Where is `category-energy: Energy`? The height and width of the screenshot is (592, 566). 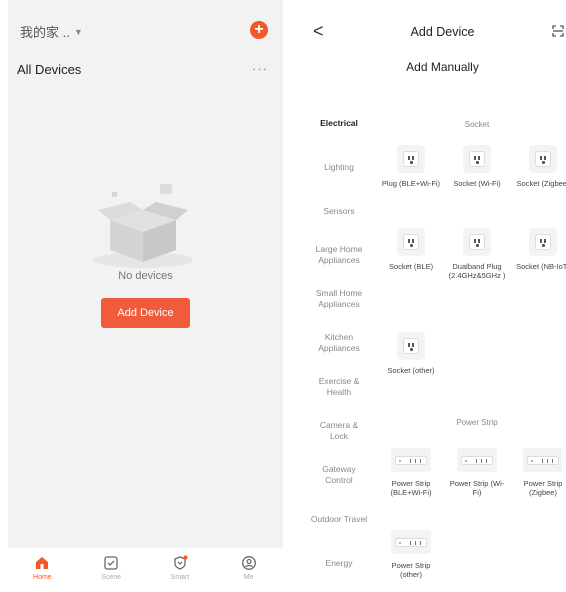
category-energy: Energy is located at coordinates (339, 563).